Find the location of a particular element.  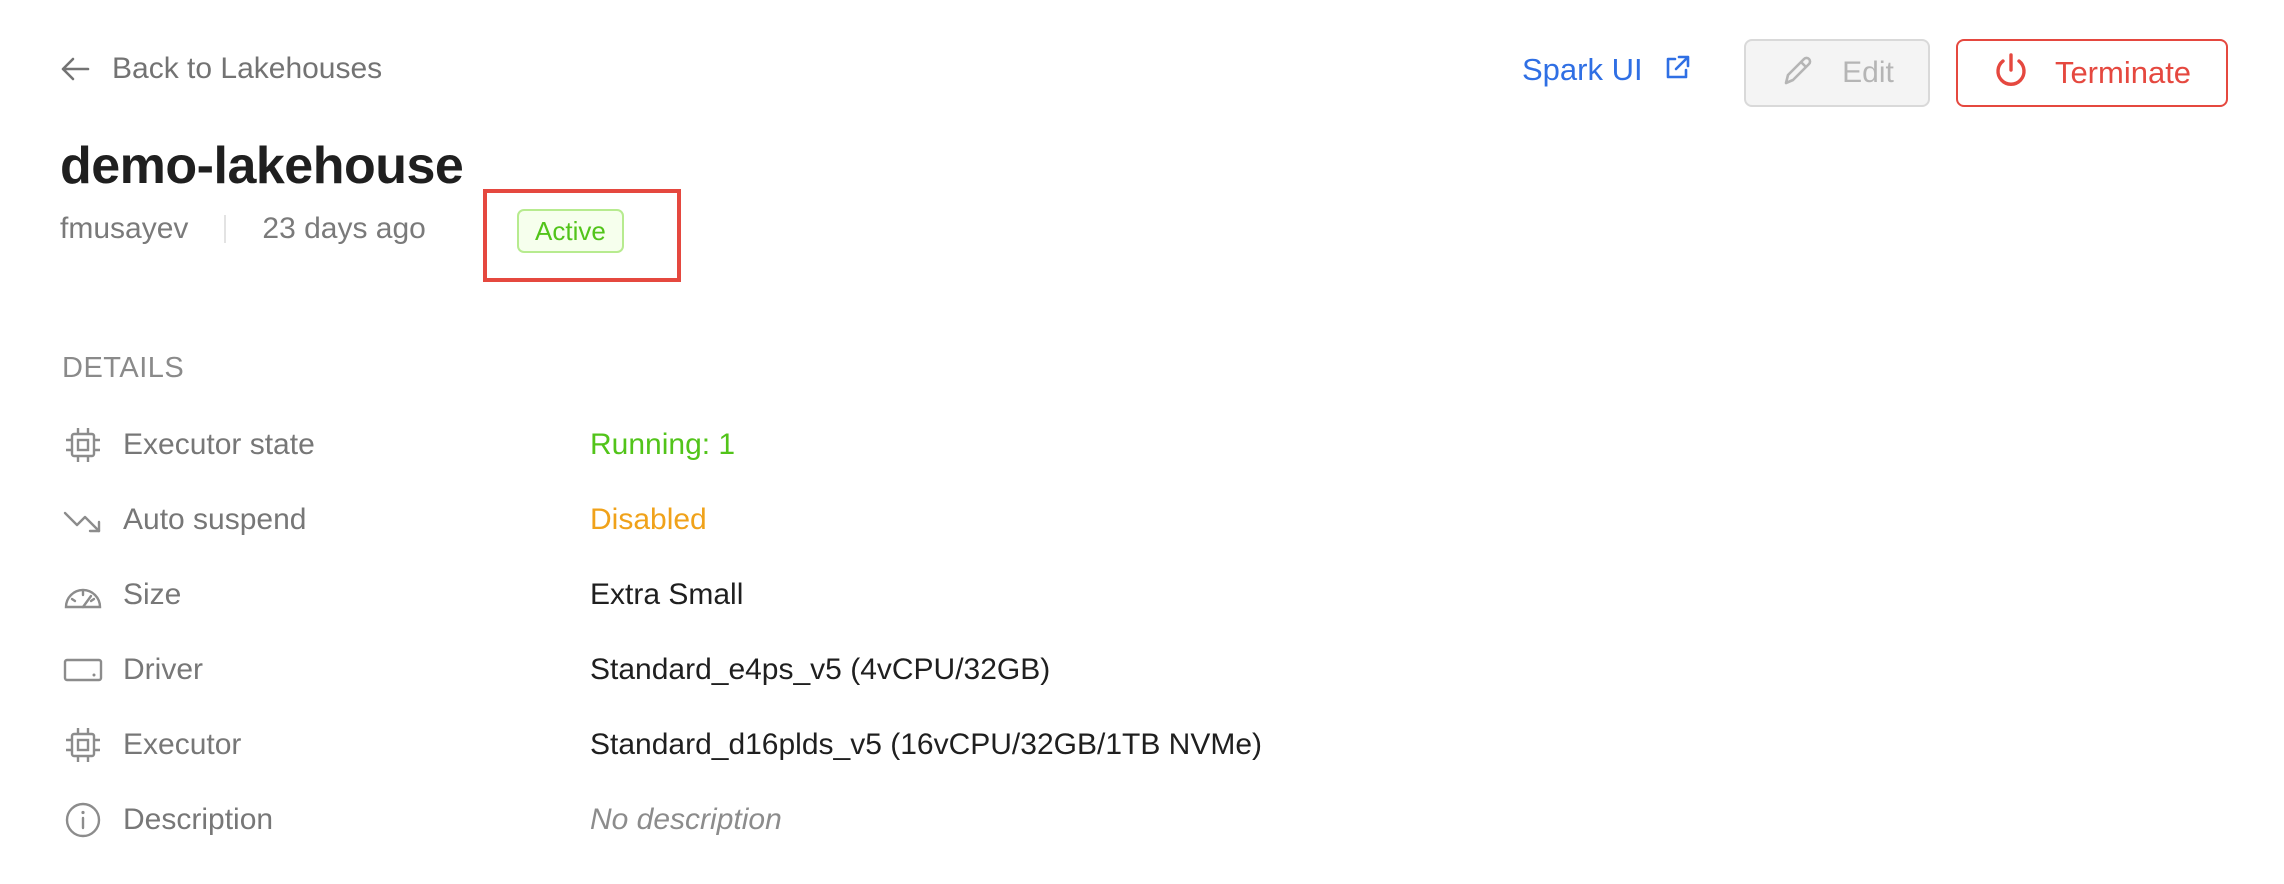

detail-row-description: Description No description is located at coordinates (762, 820).